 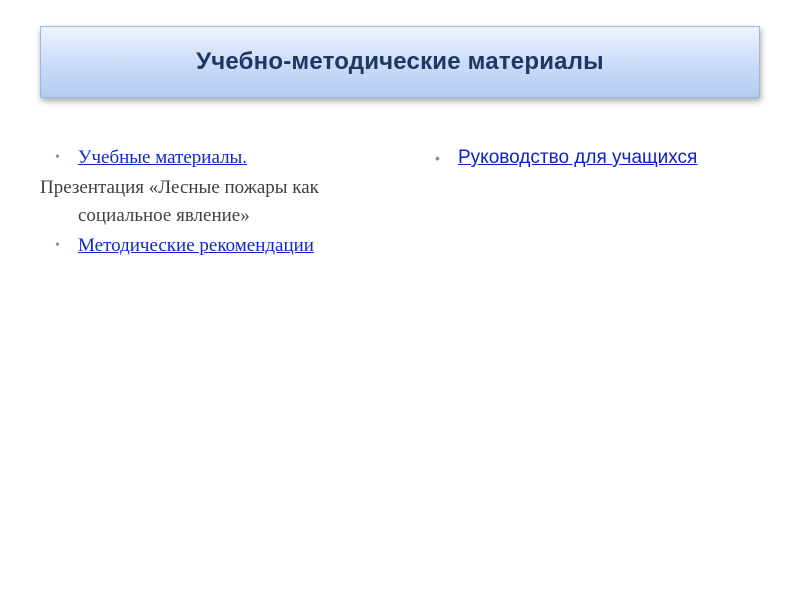 What do you see at coordinates (577, 157) in the screenshot?
I see `student-guide-link: Руководство для учащихся` at bounding box center [577, 157].